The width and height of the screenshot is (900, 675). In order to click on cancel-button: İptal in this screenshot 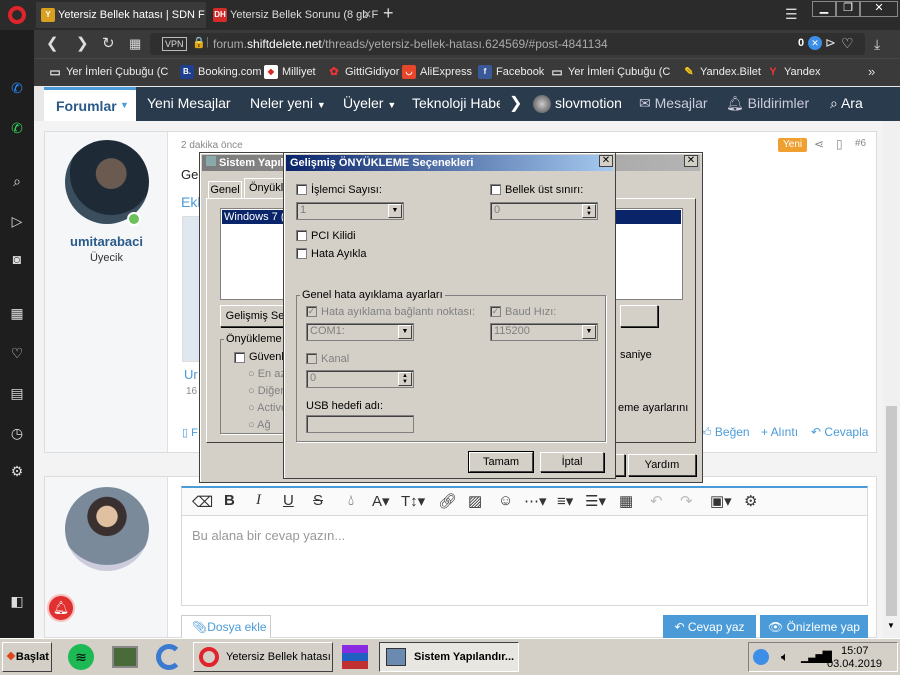, I will do `click(572, 462)`.